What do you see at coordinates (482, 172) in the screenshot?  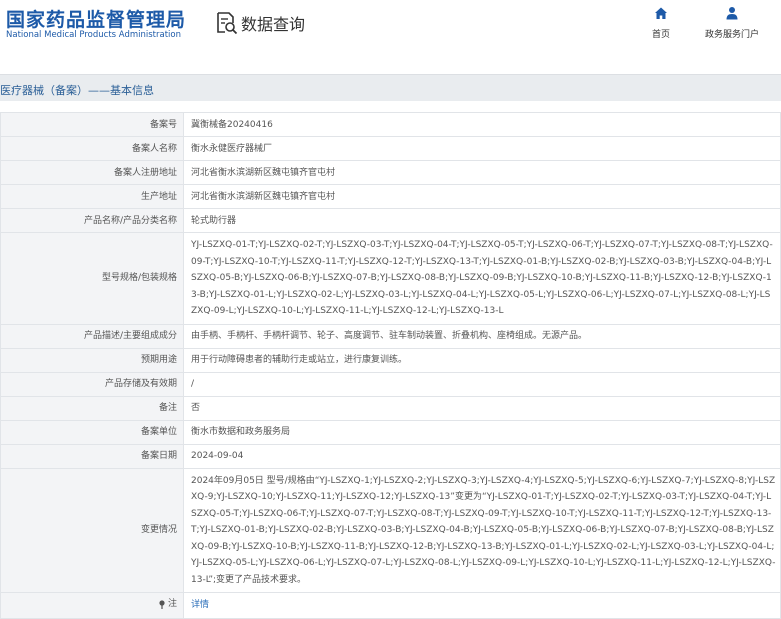 I see `filer-address-value: 河北省衡水滨湖新区魏屯镇齐官屯村` at bounding box center [482, 172].